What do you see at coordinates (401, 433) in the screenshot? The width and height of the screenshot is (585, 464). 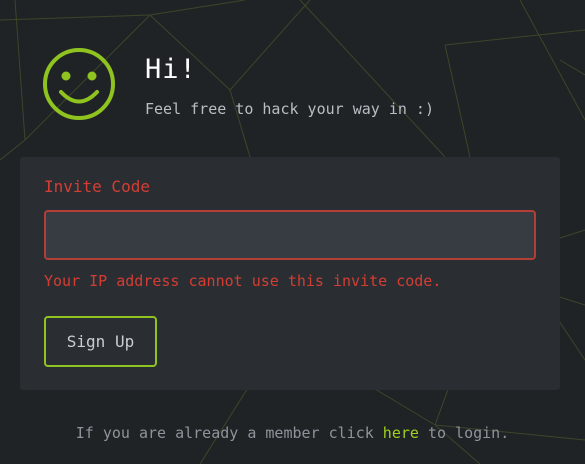 I see `login-link: here` at bounding box center [401, 433].